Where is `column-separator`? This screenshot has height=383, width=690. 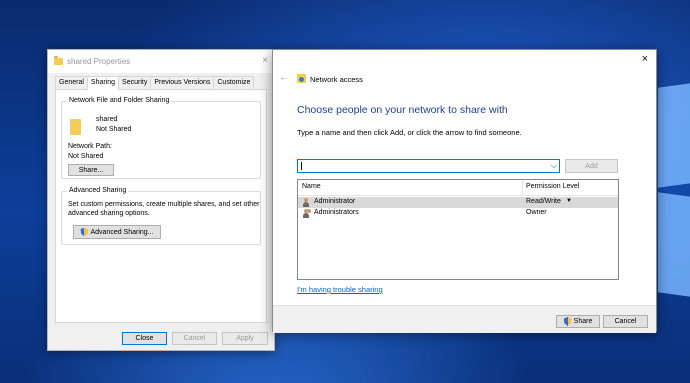
column-separator is located at coordinates (522, 188).